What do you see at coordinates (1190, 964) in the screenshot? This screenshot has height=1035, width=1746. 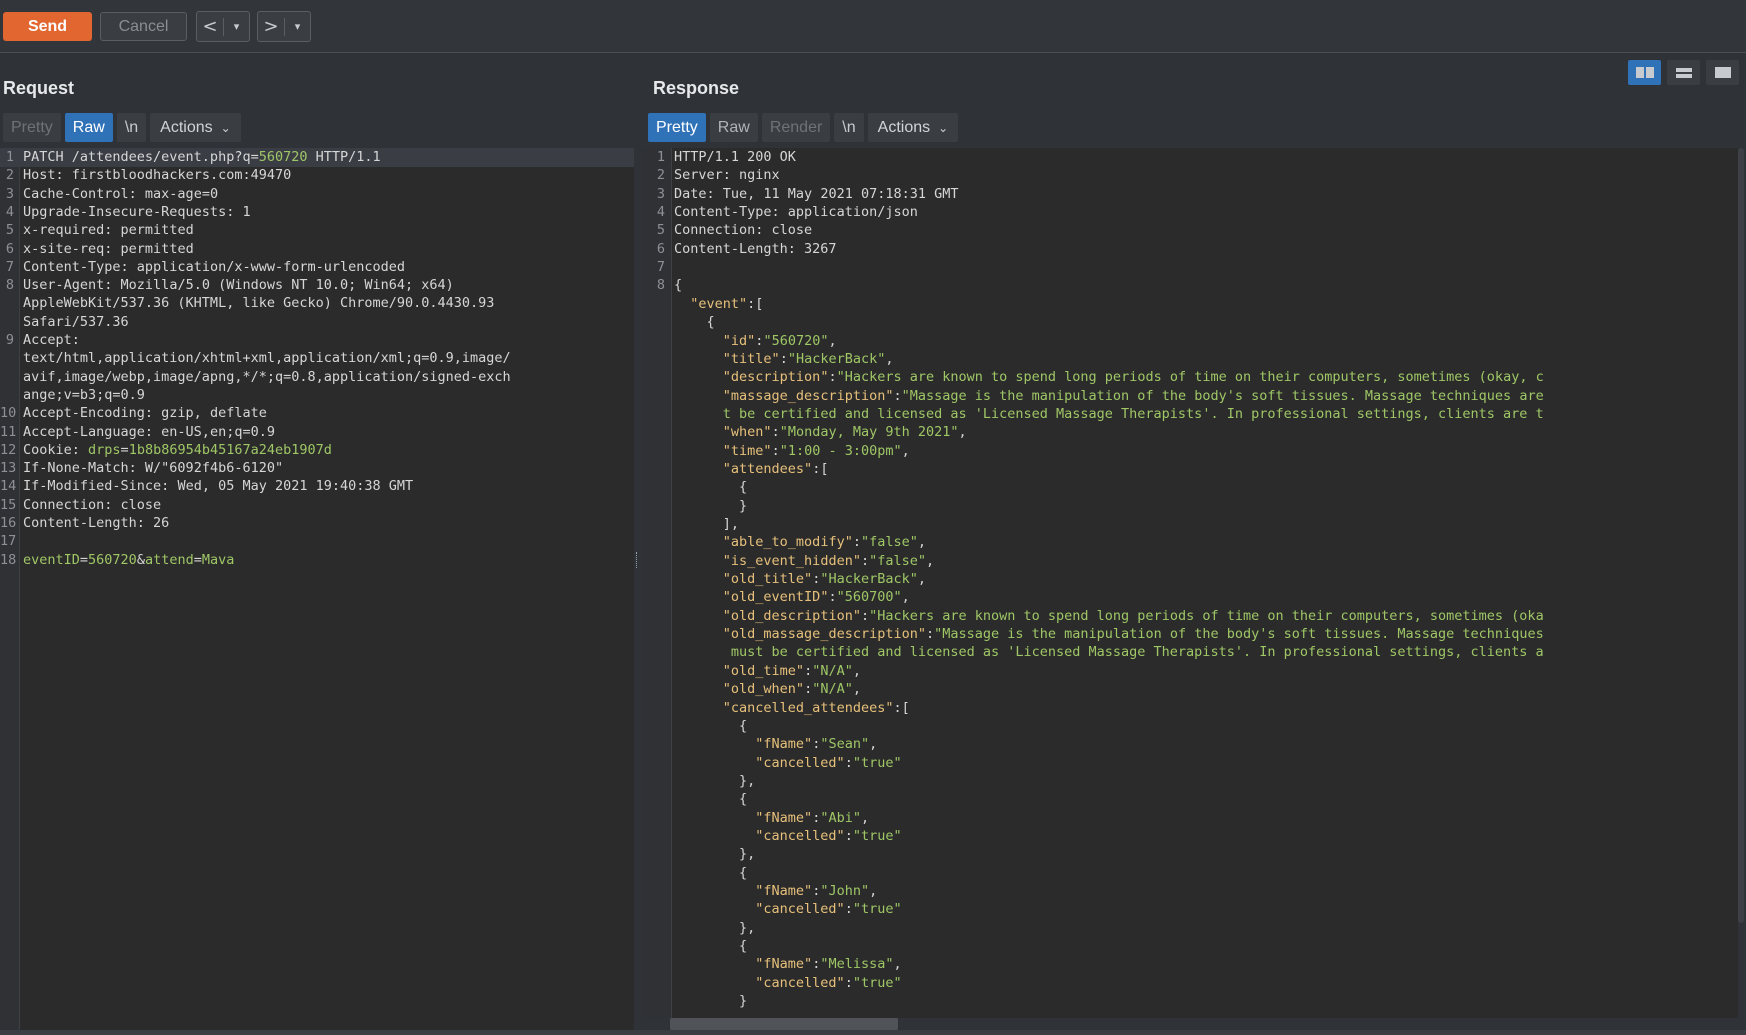 I see `code-line: "fName":"Melissa",` at bounding box center [1190, 964].